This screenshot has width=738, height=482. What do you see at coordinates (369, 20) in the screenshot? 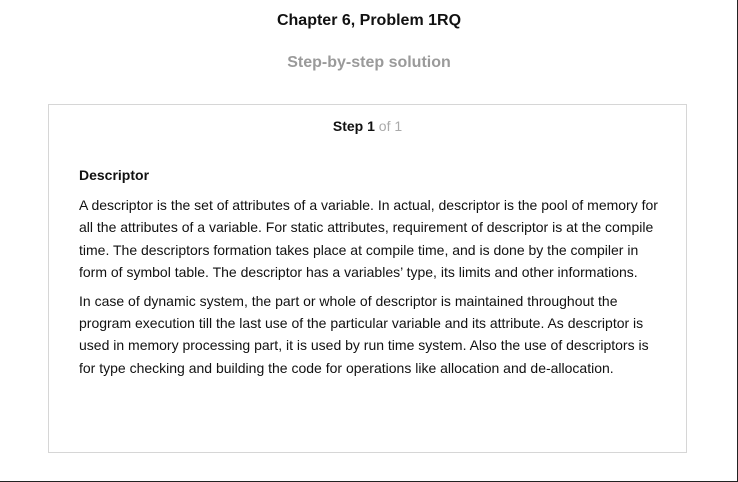
I see `page-title: Chapter 6, Problem 1RQ` at bounding box center [369, 20].